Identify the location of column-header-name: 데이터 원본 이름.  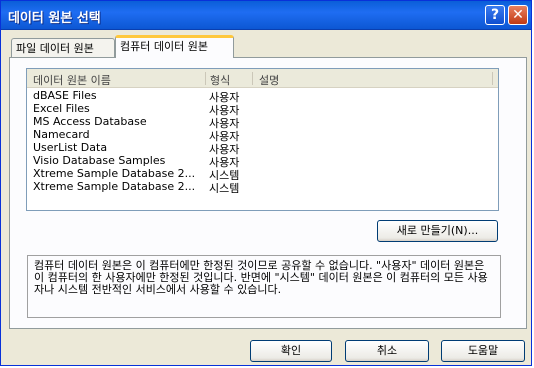
(72, 80).